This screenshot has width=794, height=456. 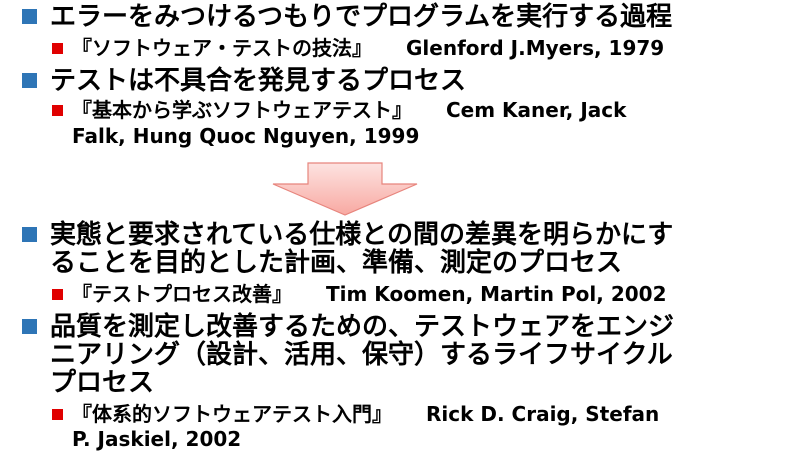 What do you see at coordinates (362, 235) in the screenshot?
I see `bullet-text: 実態と要求されている仕様との間の差異を明らかにす` at bounding box center [362, 235].